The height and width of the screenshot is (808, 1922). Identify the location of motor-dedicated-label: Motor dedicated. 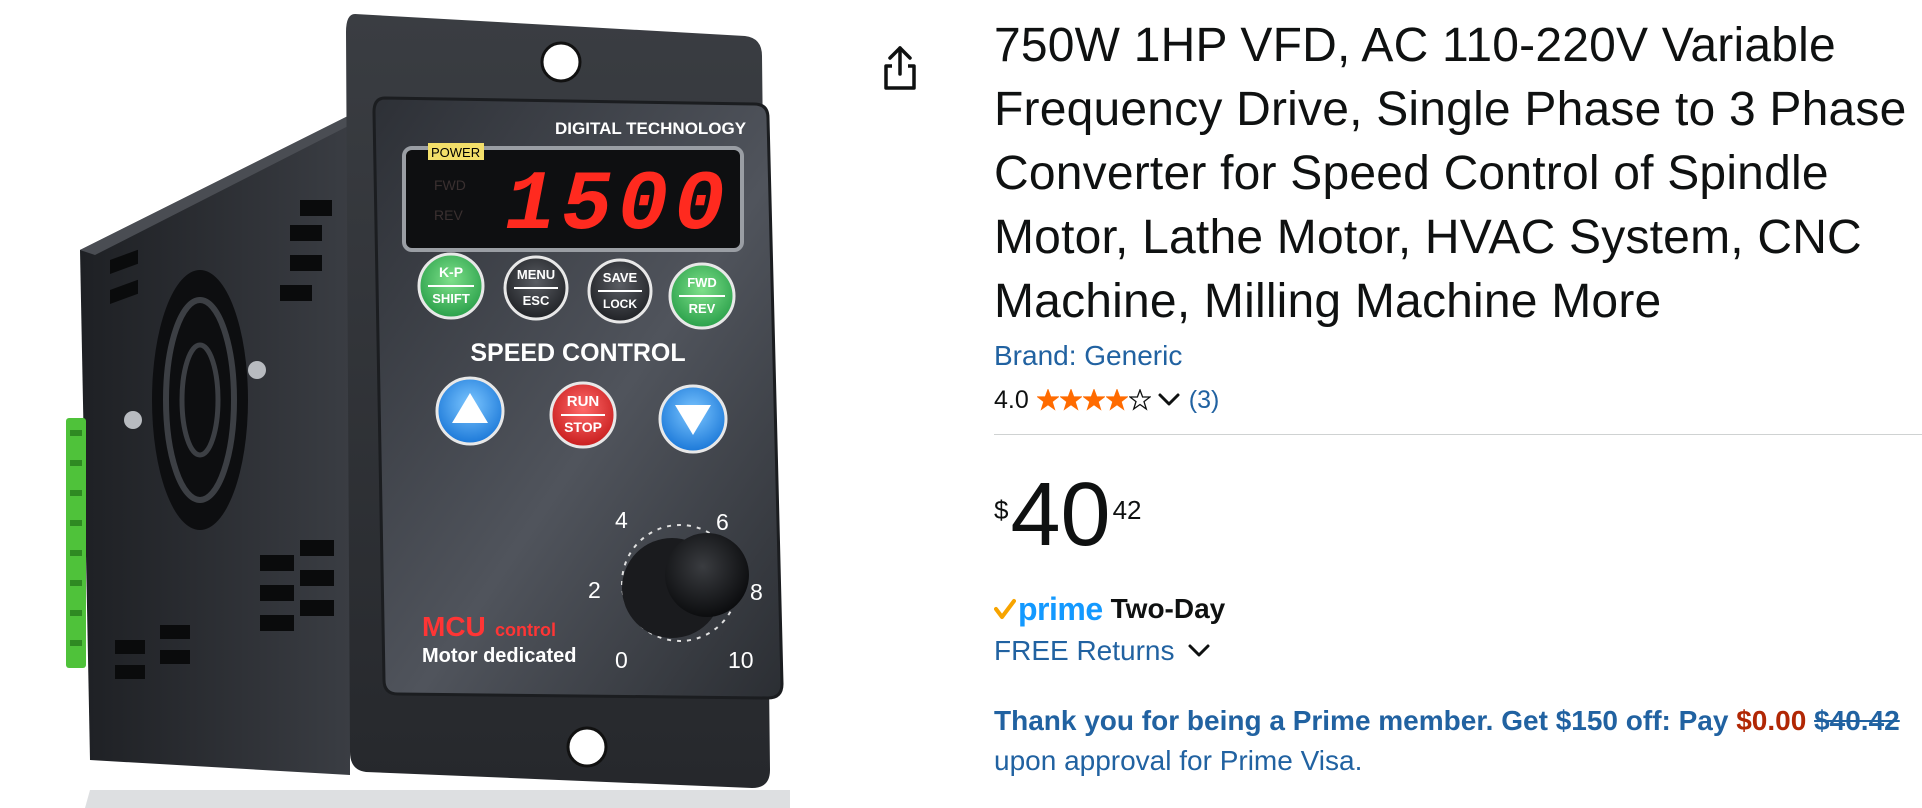
(499, 656).